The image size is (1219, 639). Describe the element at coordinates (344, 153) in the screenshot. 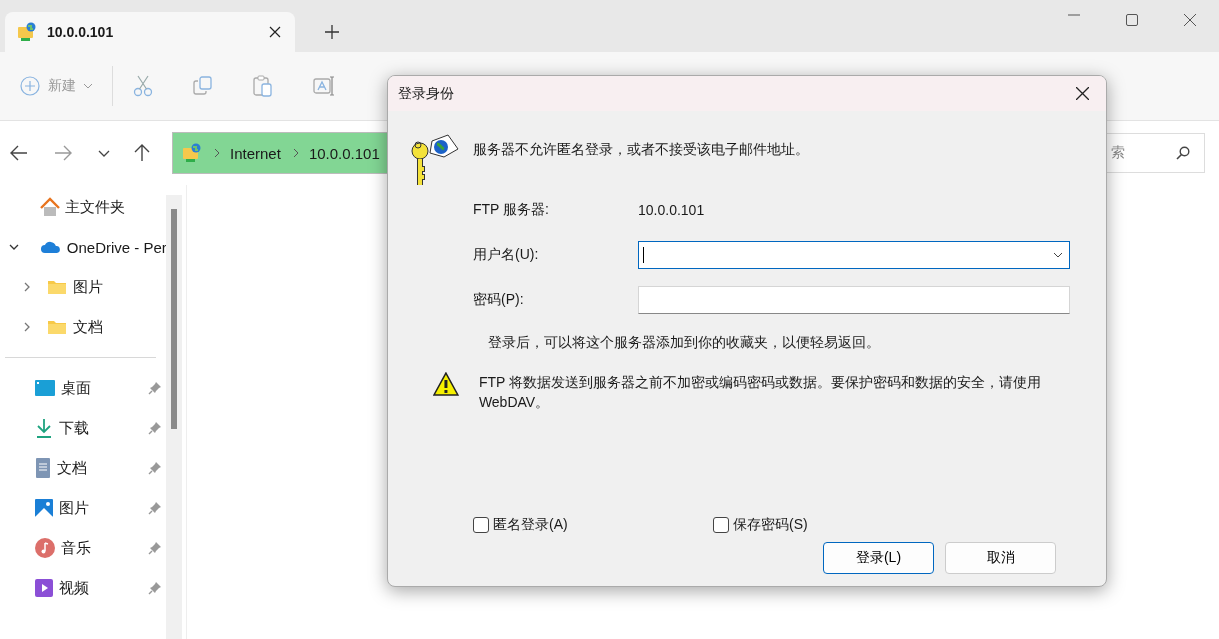

I see `breadcrumb-item: 10.0.0.101` at that location.